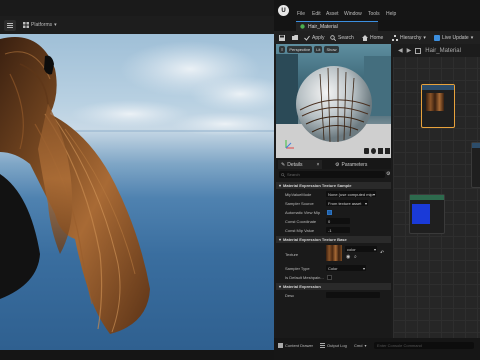  What do you see at coordinates (374, 14) in the screenshot?
I see `menu-tools: Tools` at bounding box center [374, 14].